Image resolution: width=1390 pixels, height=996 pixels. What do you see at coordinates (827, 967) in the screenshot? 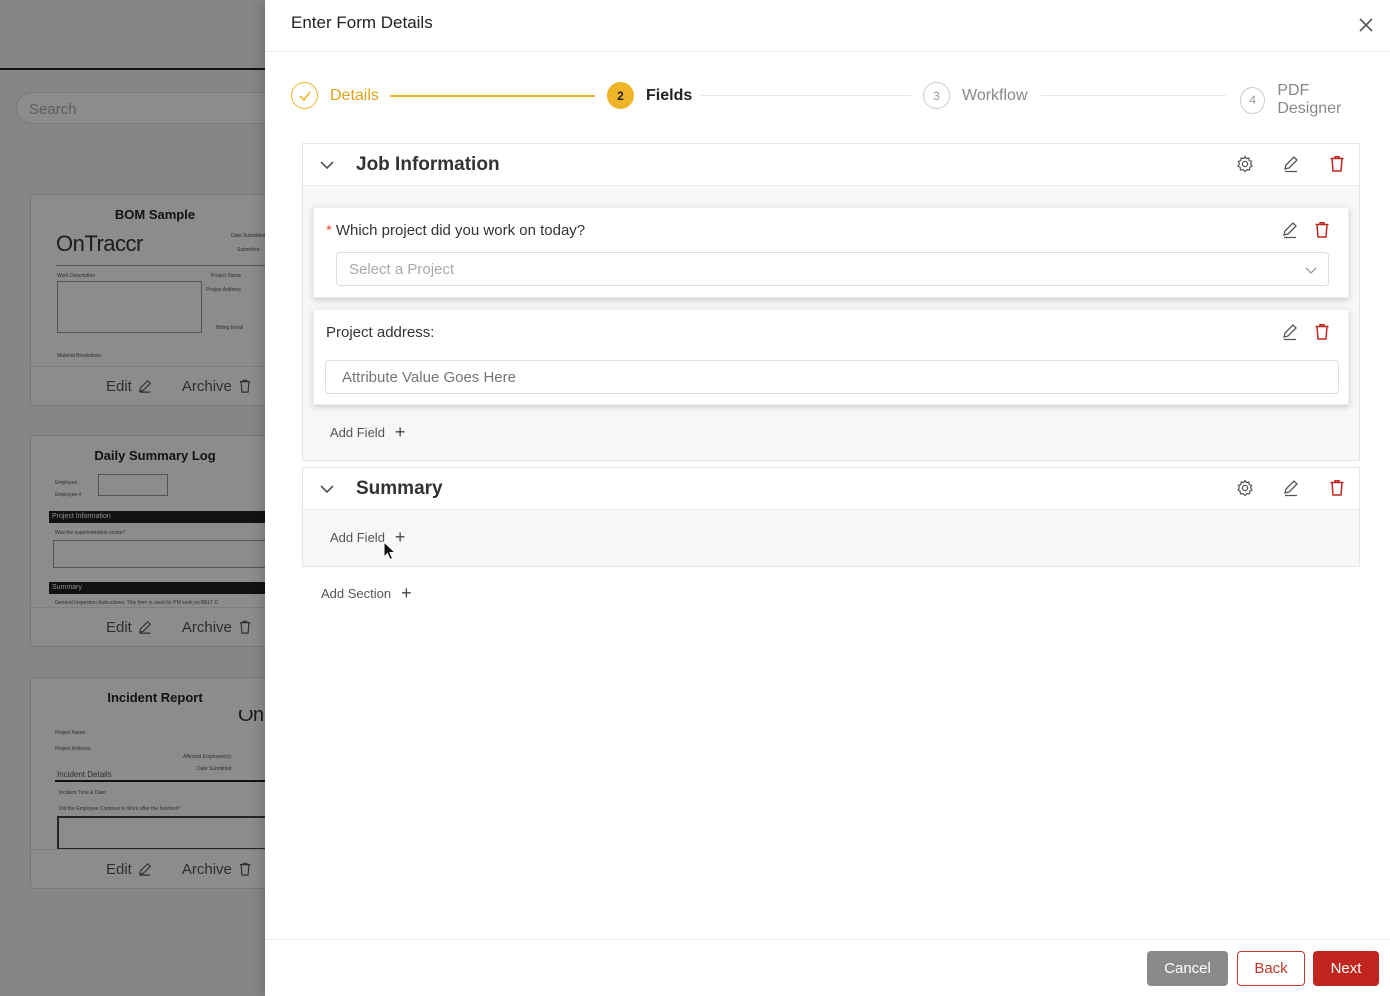
I see `drawer-footer: Cancel Back Next` at bounding box center [827, 967].